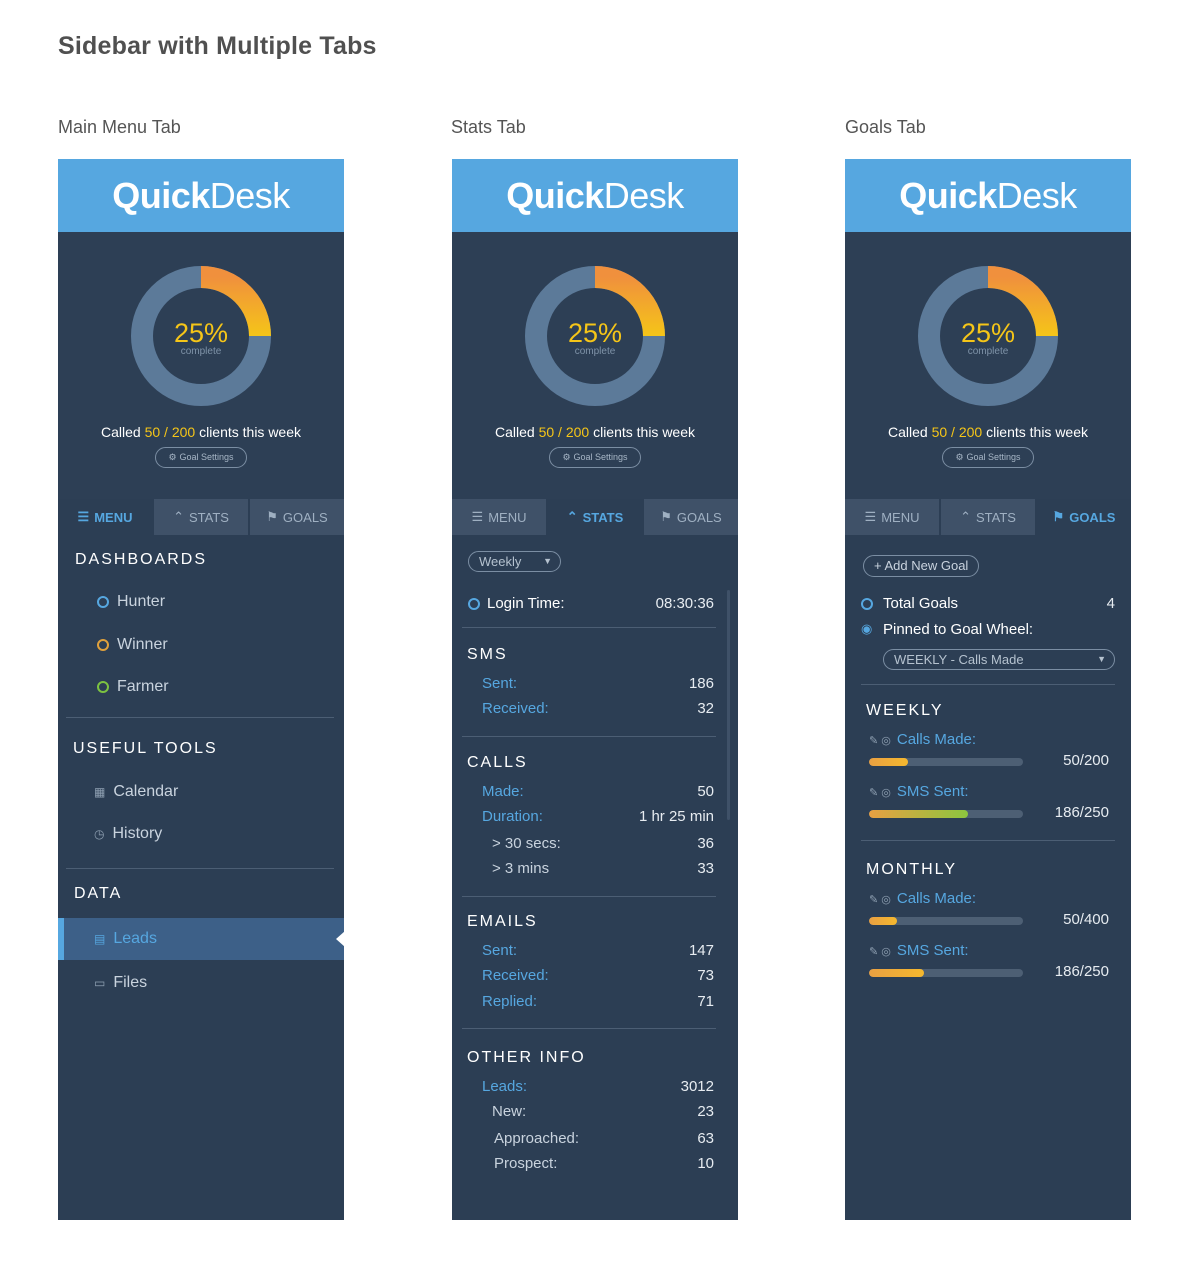 This screenshot has width=1200, height=1273. What do you see at coordinates (201, 939) in the screenshot?
I see `sidebar-item-leads: ▤ Leads` at bounding box center [201, 939].